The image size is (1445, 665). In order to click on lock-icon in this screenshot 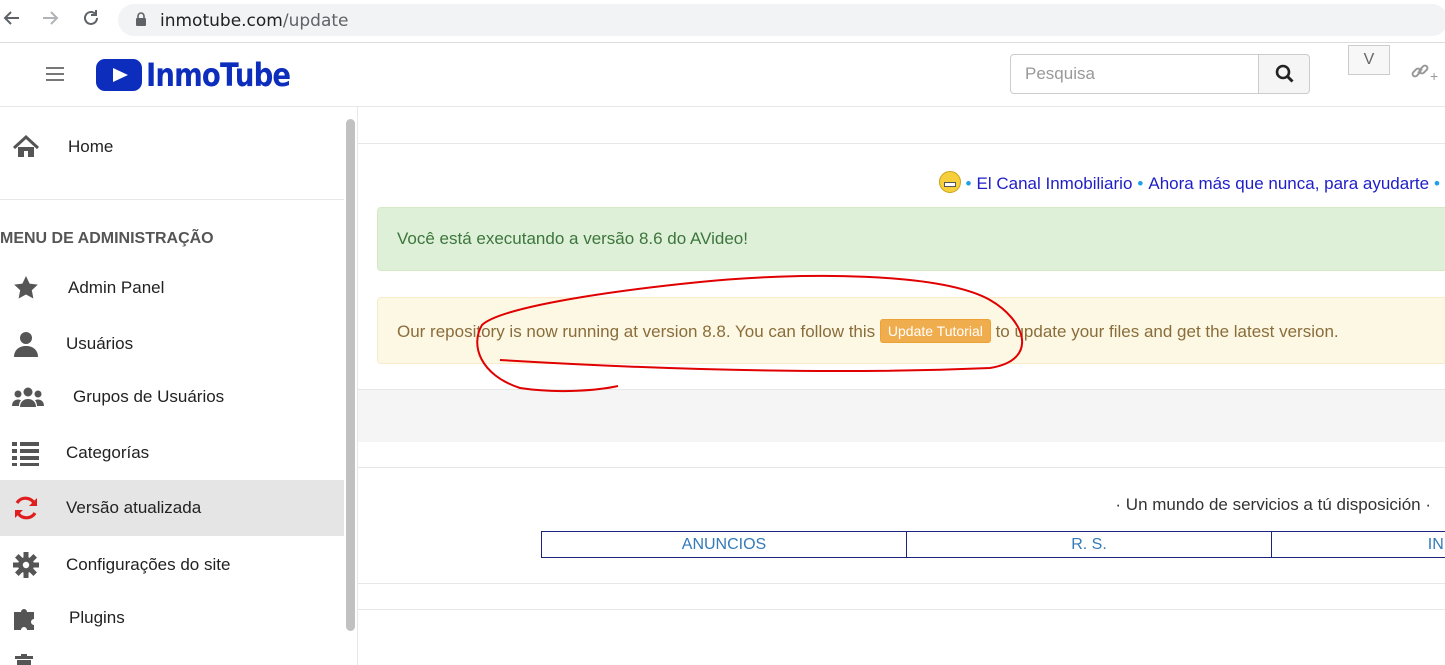, I will do `click(141, 19)`.